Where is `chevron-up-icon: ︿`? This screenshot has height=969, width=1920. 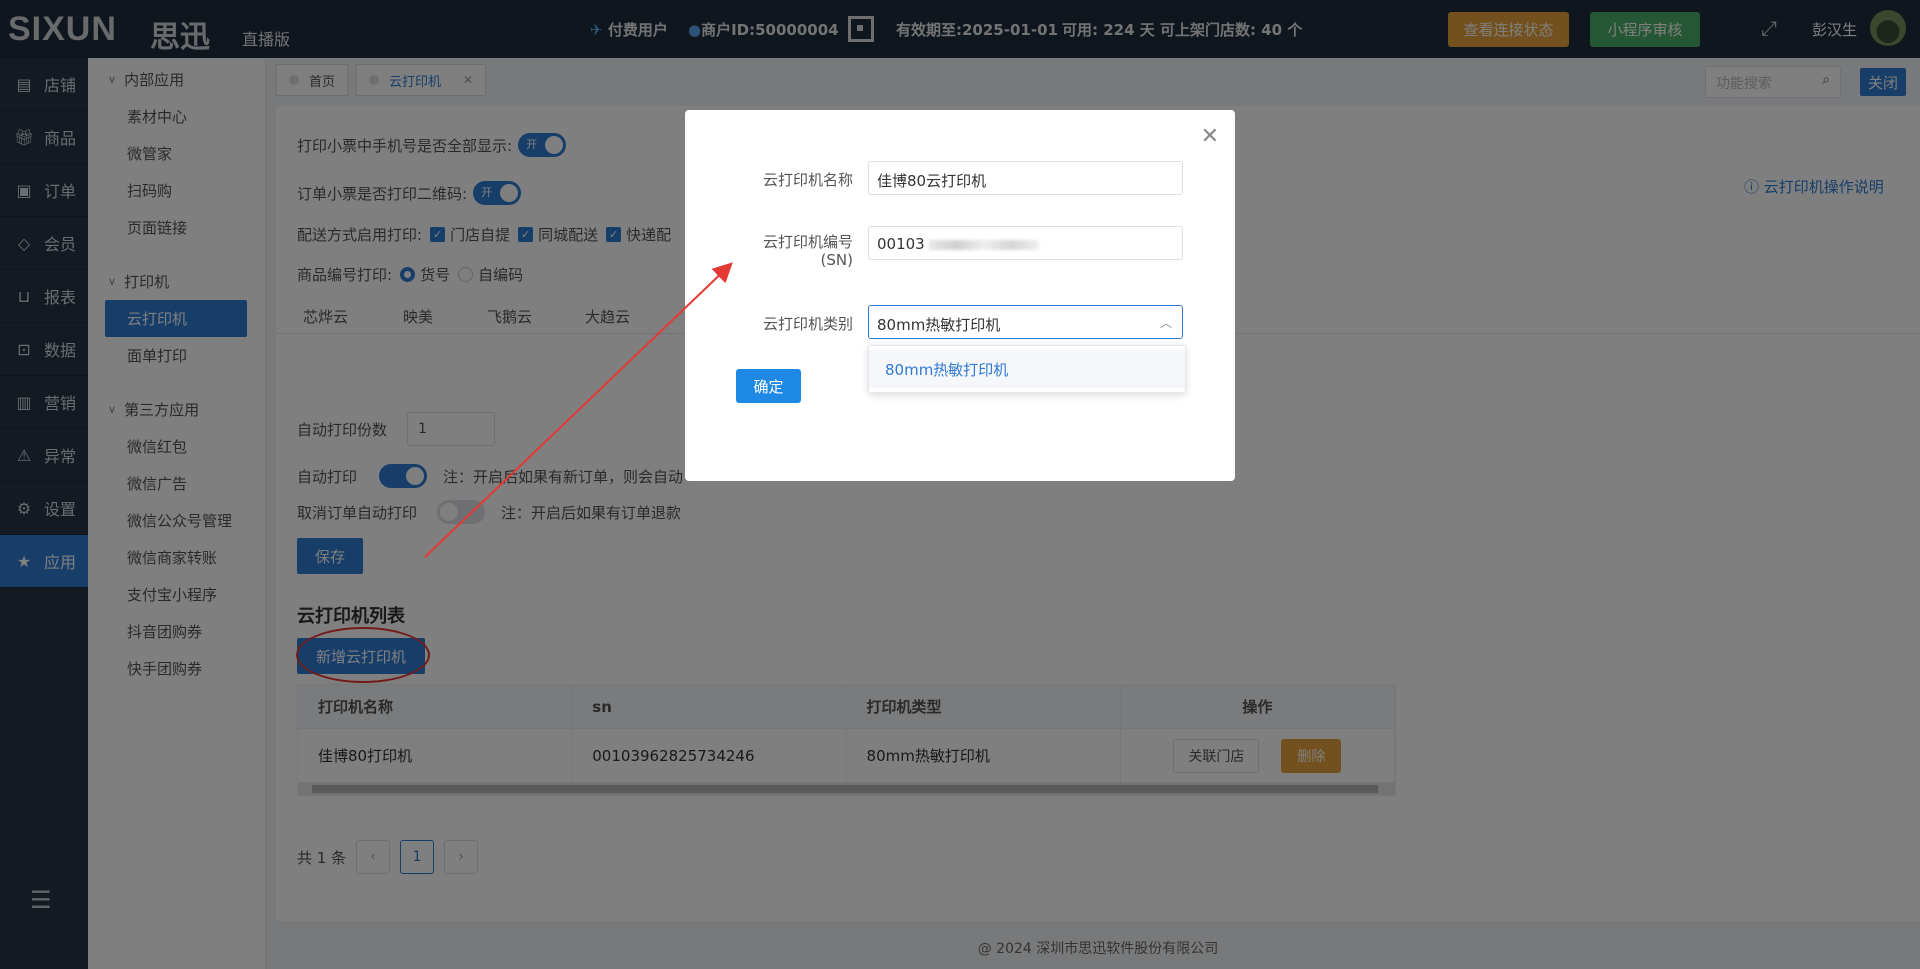
chevron-up-icon: ︿ is located at coordinates (1165, 323).